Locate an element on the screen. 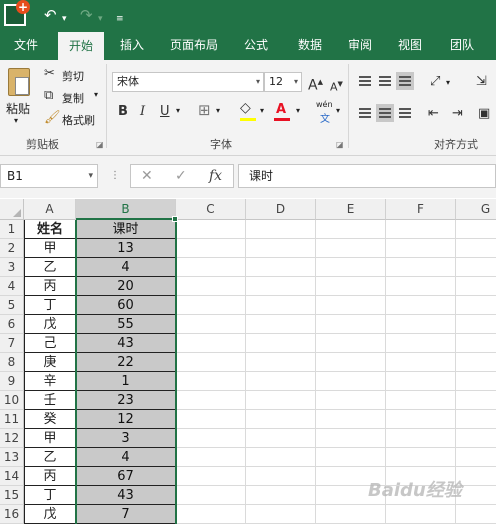 This screenshot has width=496, height=524. tab-review: 审阅 is located at coordinates (360, 45).